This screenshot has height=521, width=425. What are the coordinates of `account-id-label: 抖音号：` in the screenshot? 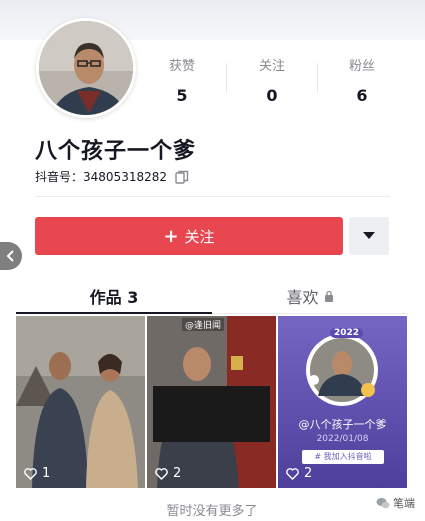 It's located at (59, 177).